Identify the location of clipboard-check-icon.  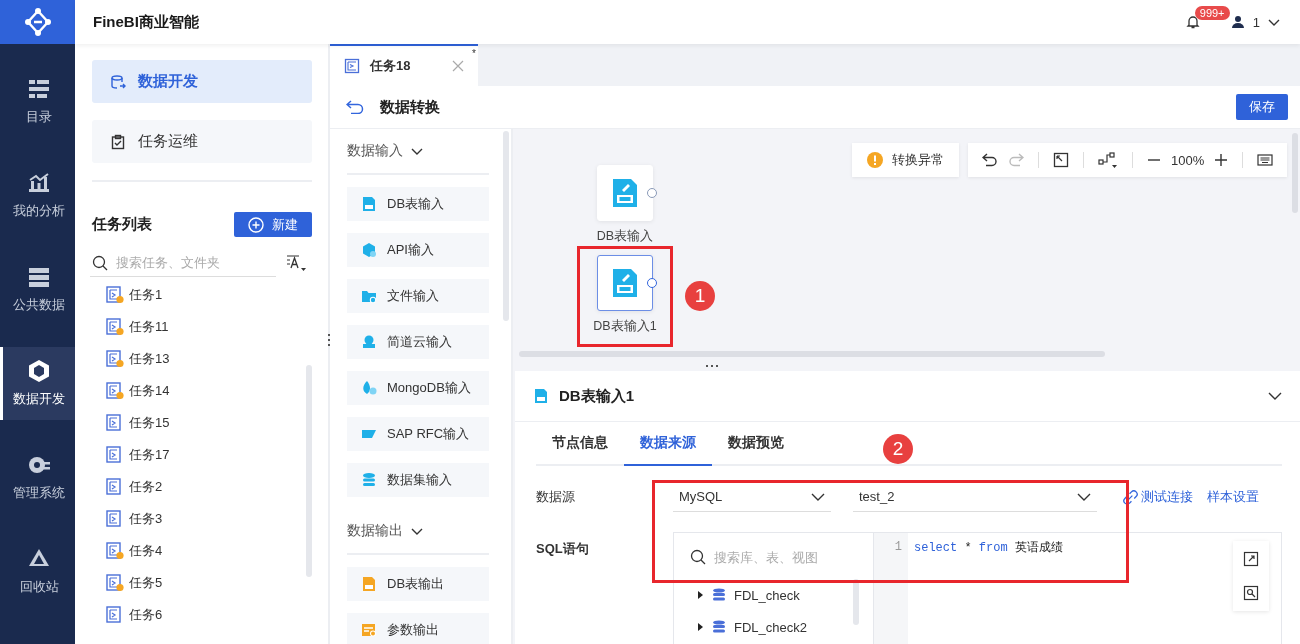
(118, 141).